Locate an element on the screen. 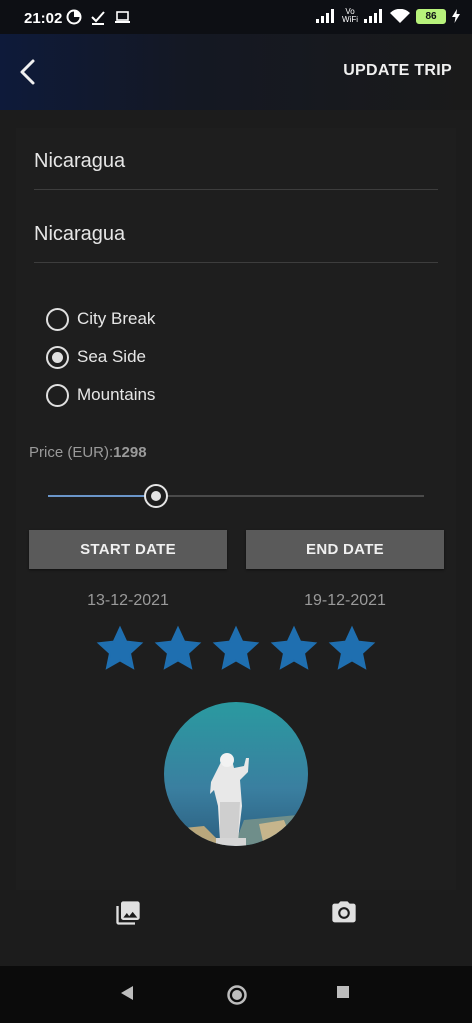  radio-label: City Break is located at coordinates (116, 318).